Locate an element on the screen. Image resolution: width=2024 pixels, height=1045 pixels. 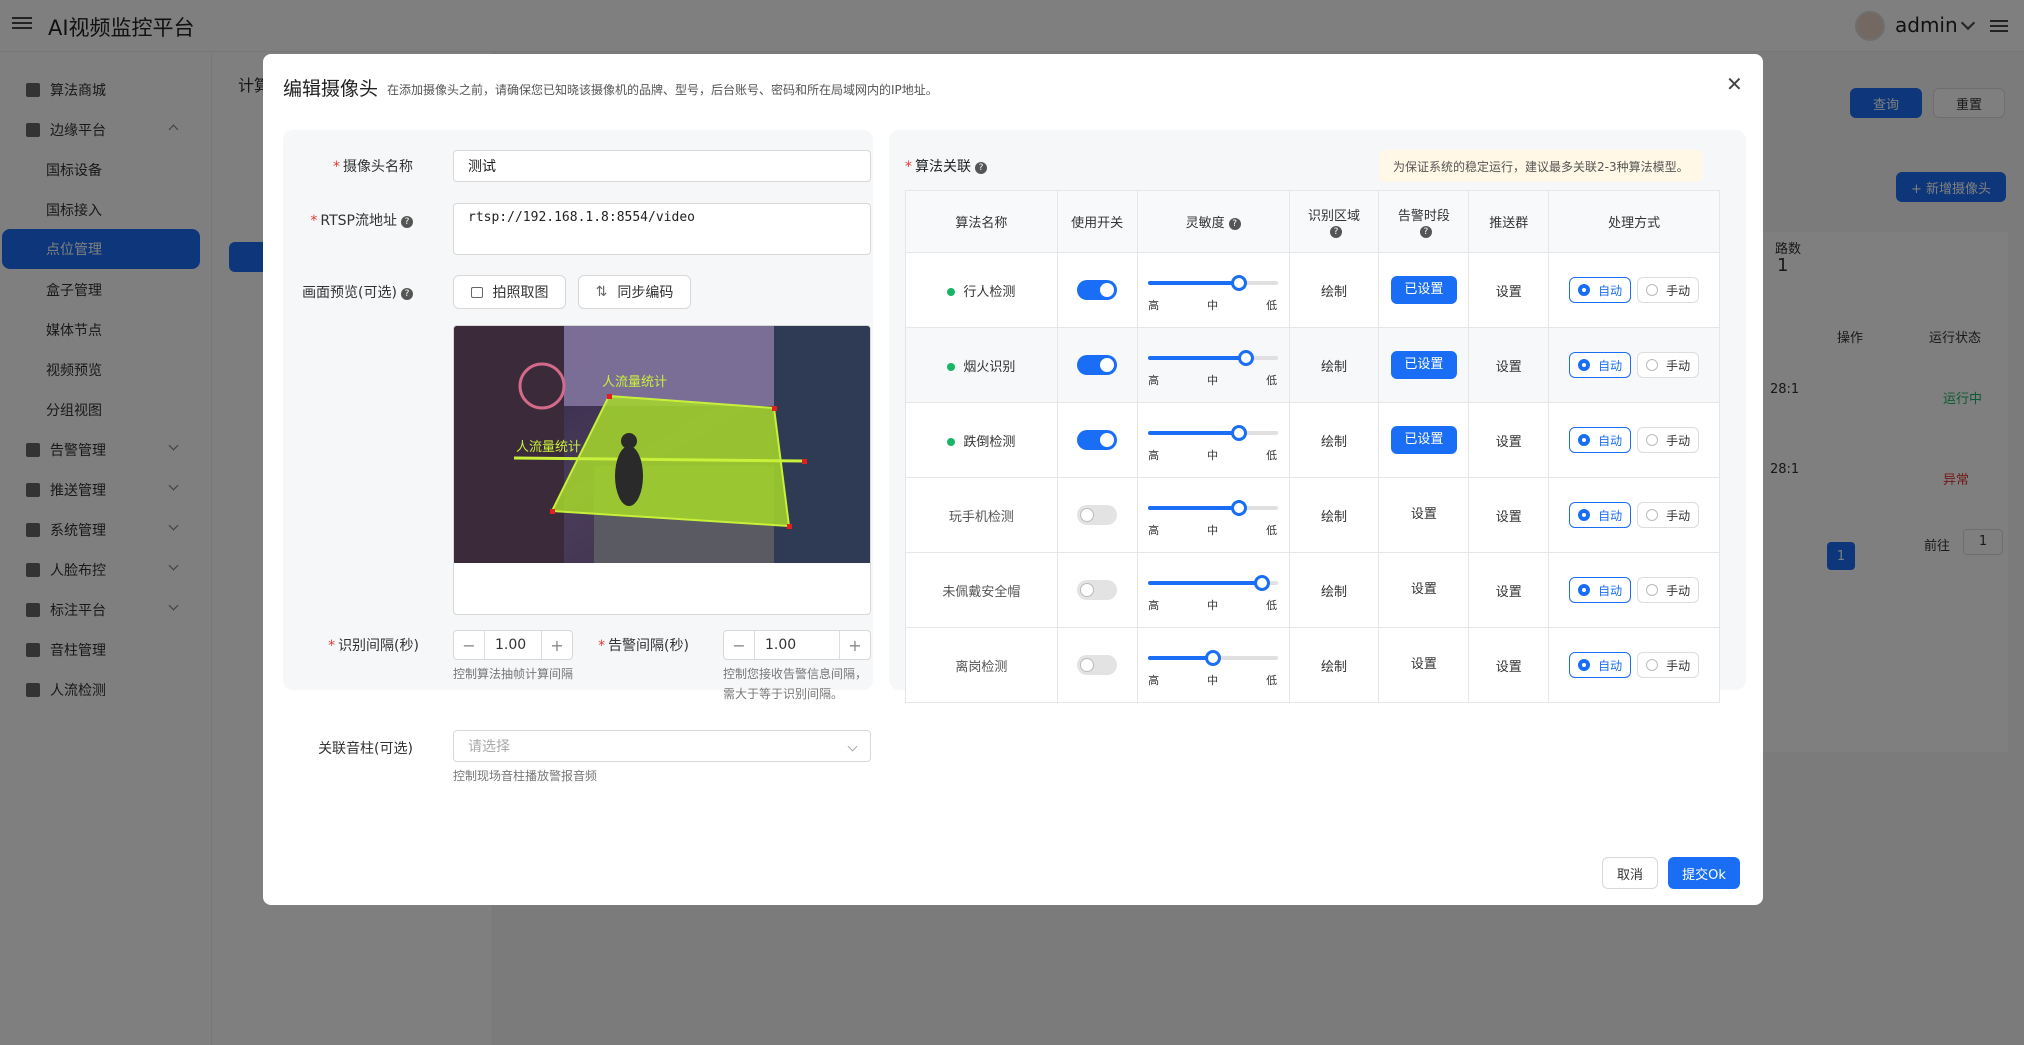
table-row: 烟火识别 高中低绘制 已设置 设置 自动 手动 is located at coordinates (1312, 365).